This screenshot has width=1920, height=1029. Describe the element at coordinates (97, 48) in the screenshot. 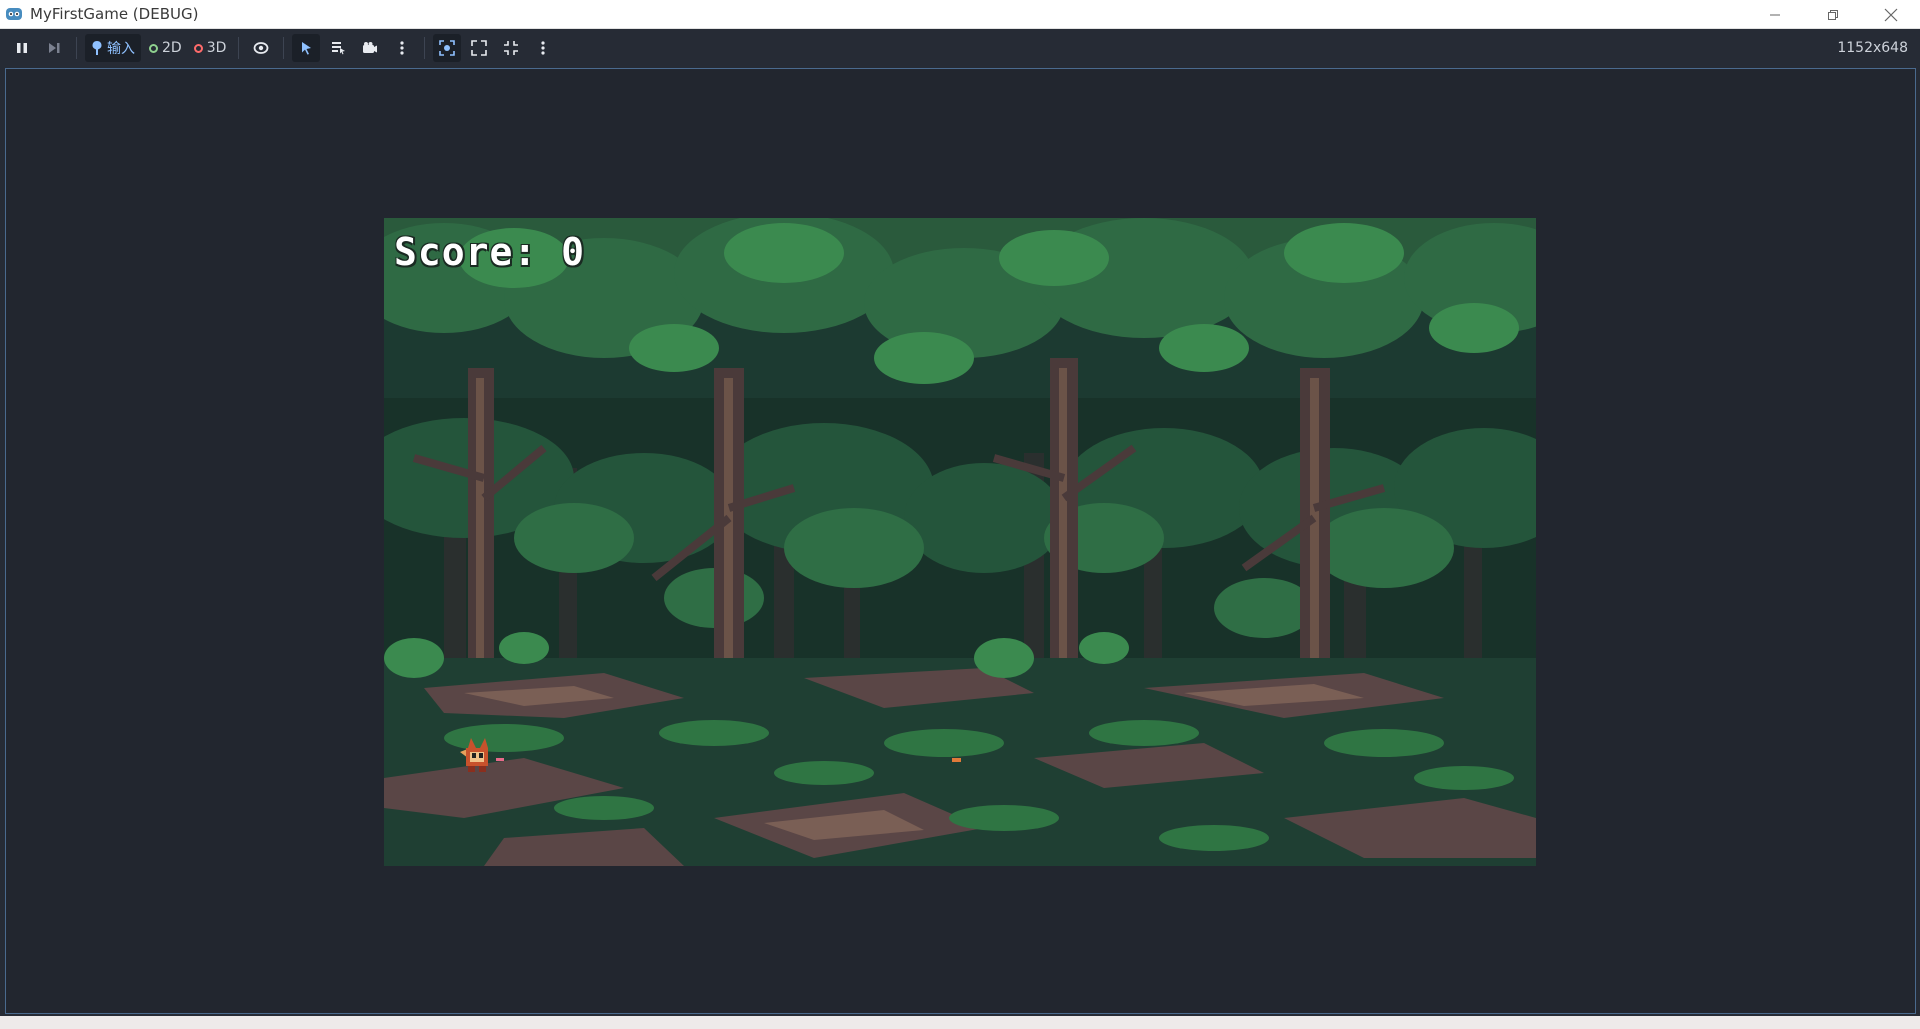

I see `input-icon` at that location.